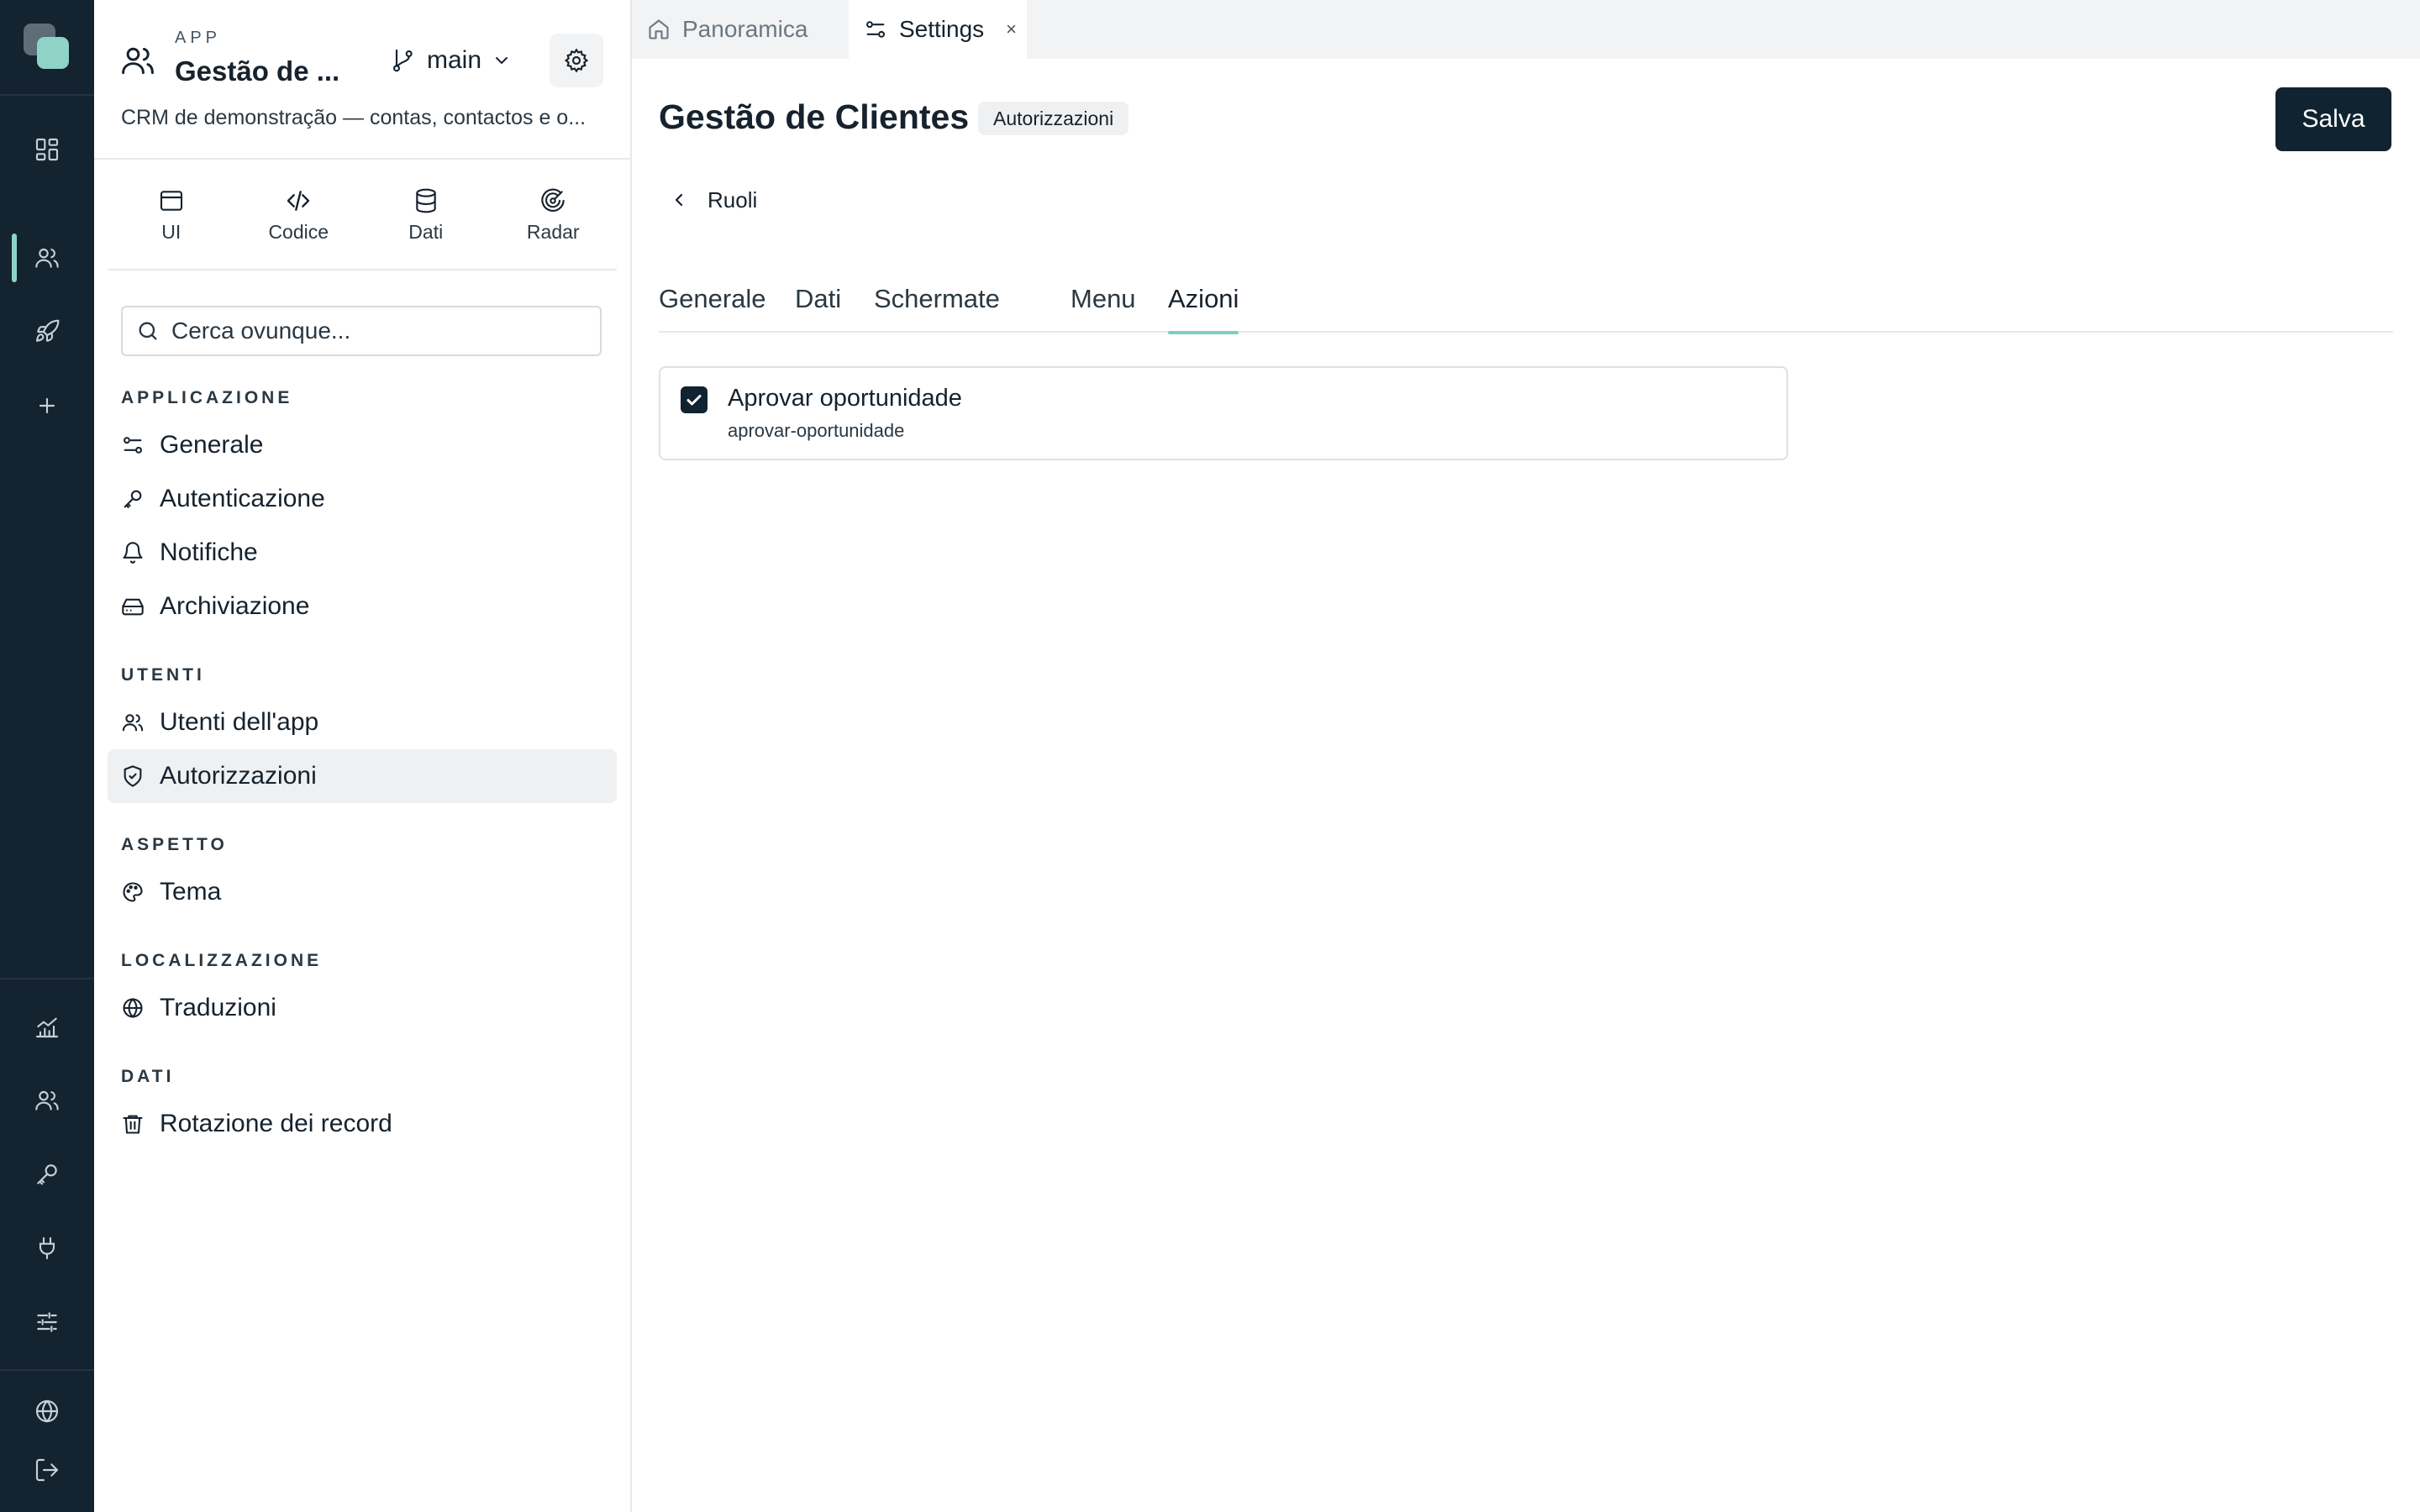 The width and height of the screenshot is (2420, 1512). I want to click on page-badge: Autorizzazioni, so click(1053, 118).